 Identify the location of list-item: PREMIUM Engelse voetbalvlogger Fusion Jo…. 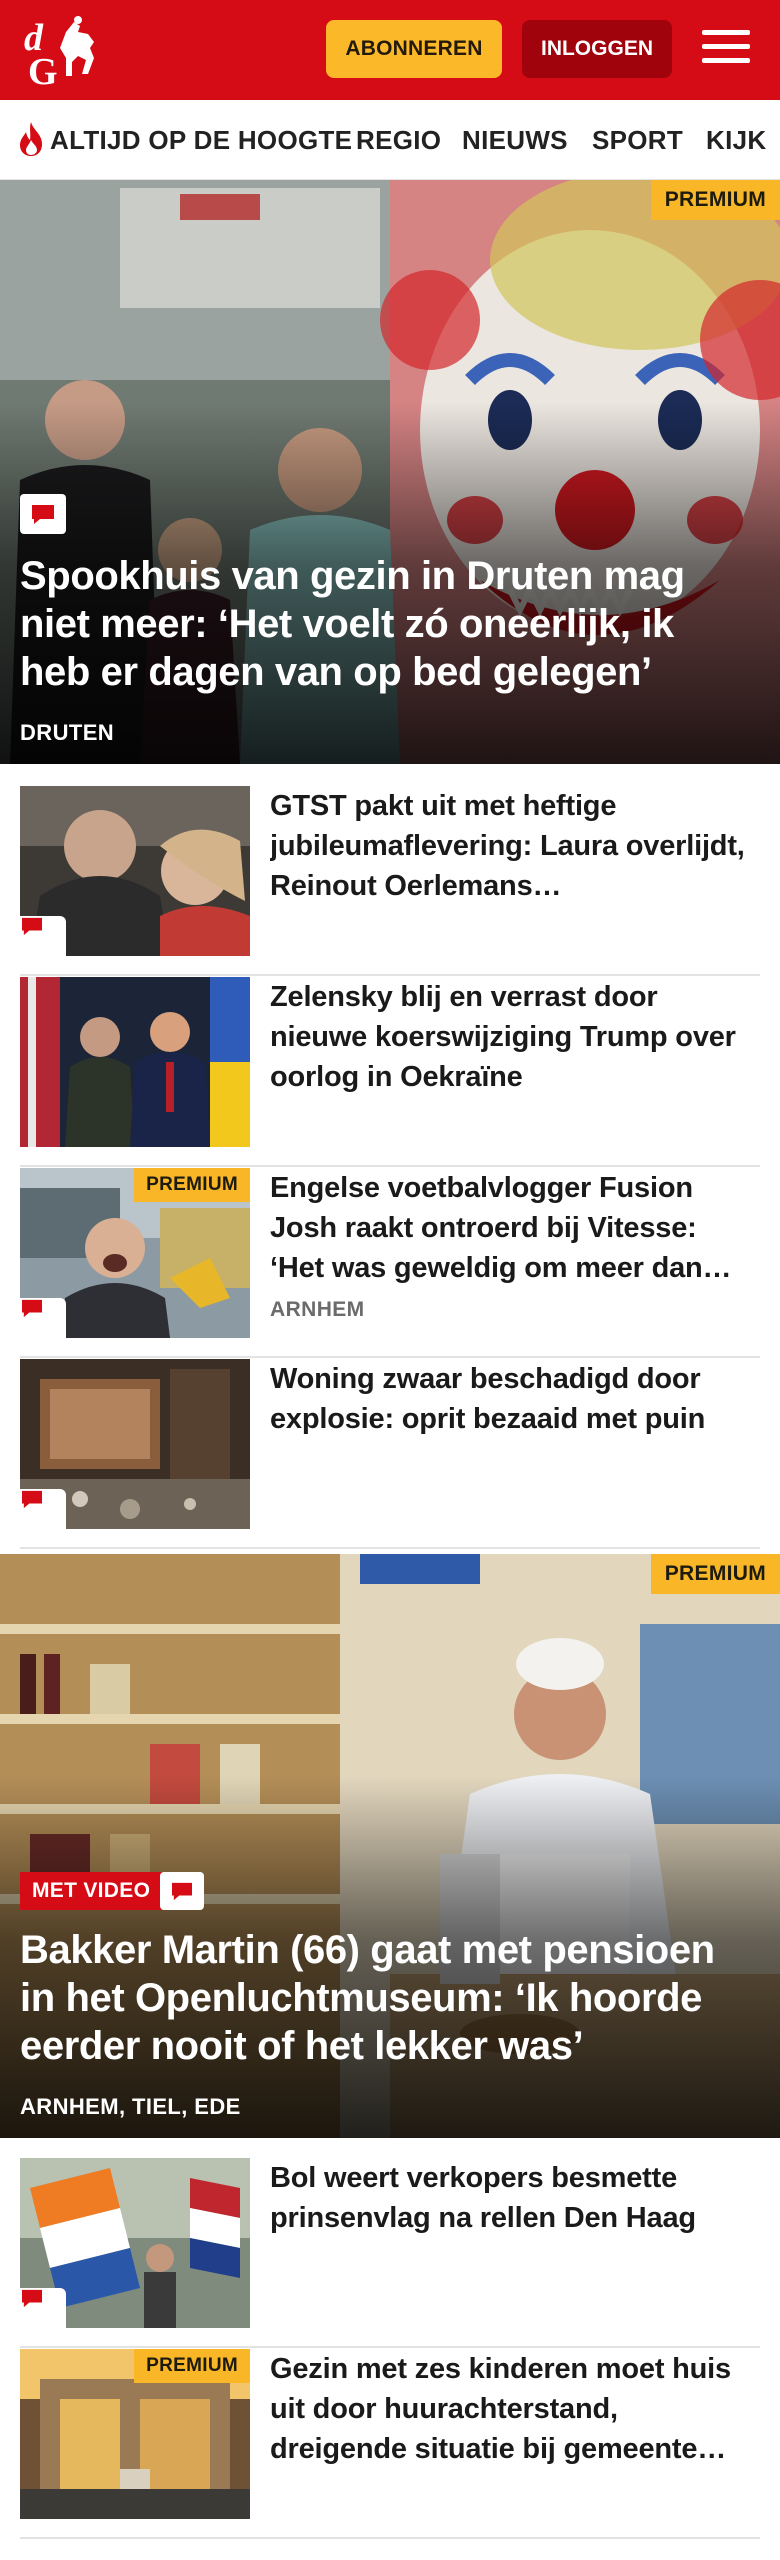
(390, 1263).